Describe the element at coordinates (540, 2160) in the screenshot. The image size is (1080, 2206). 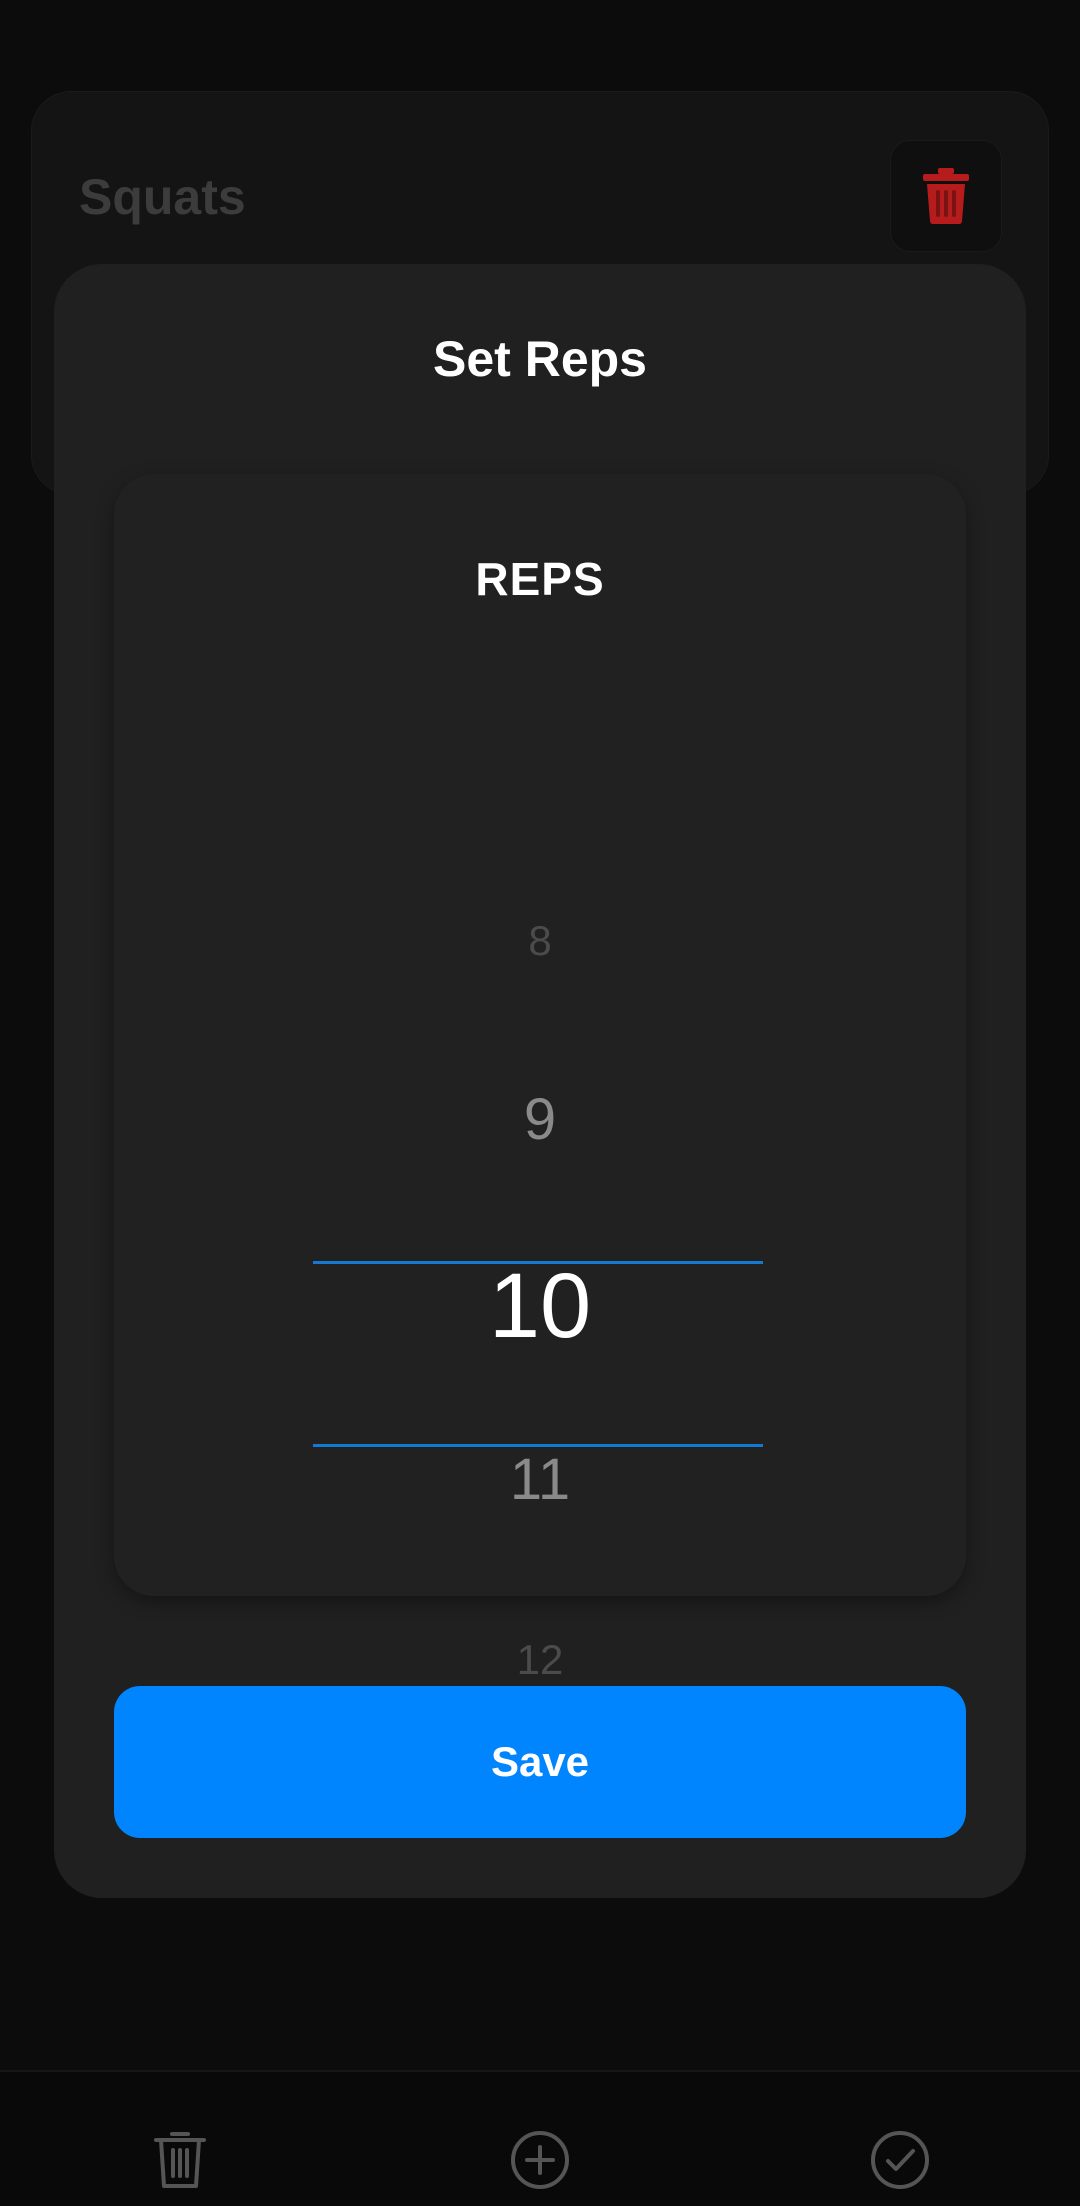
I see `plus-circle-icon` at that location.